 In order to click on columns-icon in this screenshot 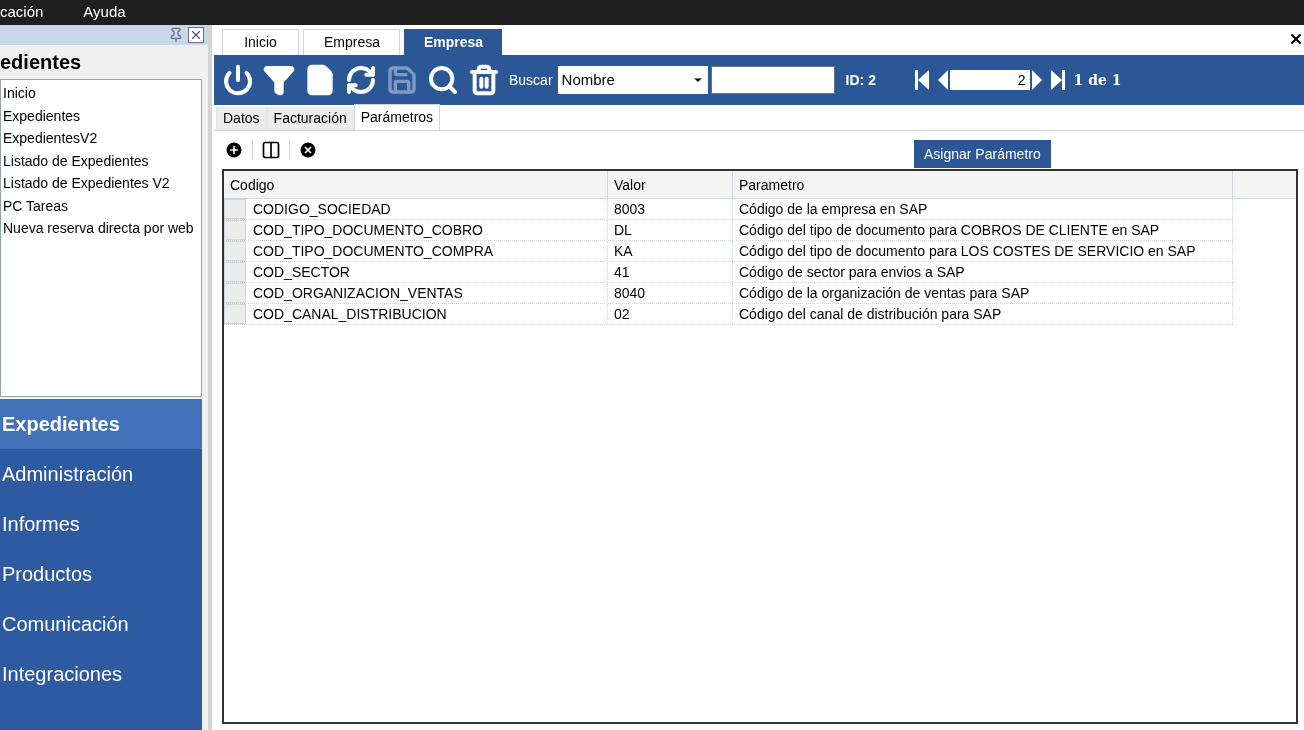, I will do `click(271, 150)`.